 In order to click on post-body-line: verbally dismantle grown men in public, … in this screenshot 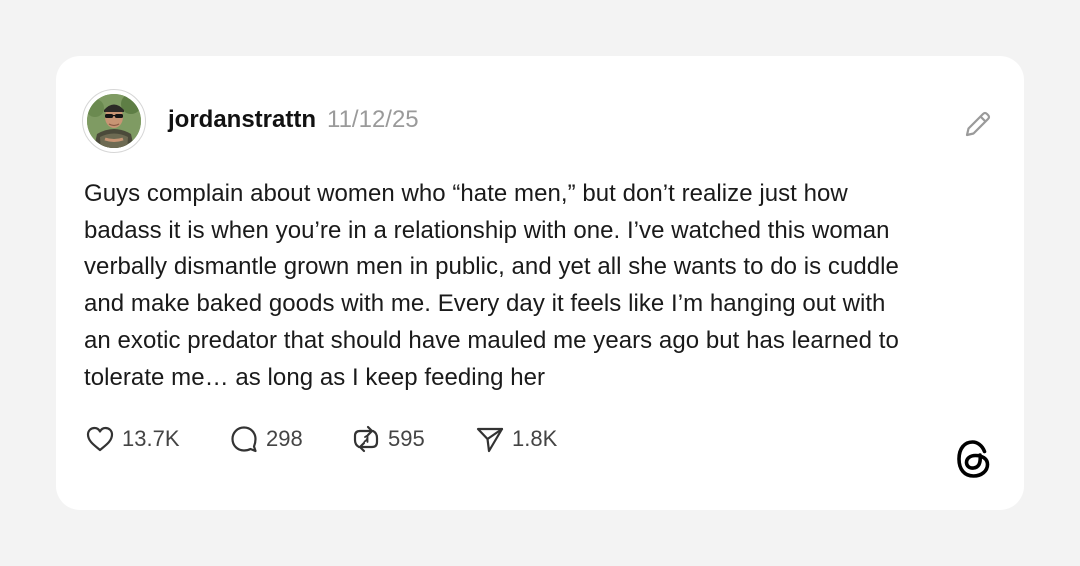, I will do `click(491, 267)`.